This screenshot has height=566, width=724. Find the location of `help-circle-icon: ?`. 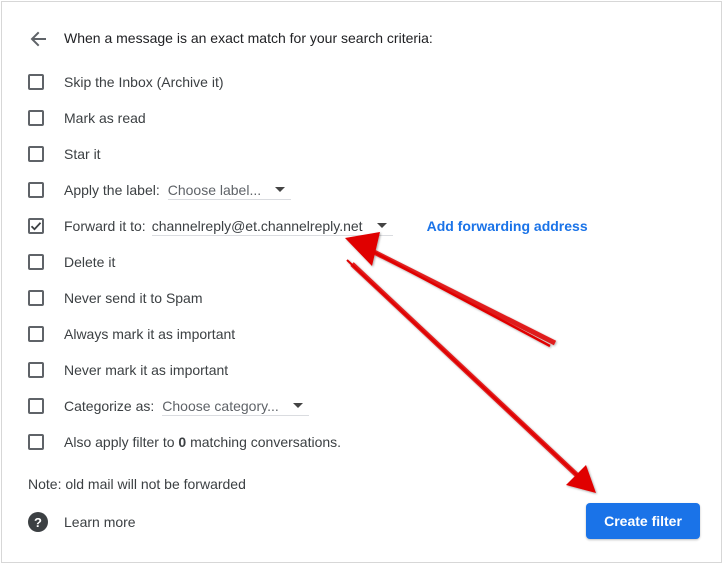

help-circle-icon: ? is located at coordinates (38, 522).